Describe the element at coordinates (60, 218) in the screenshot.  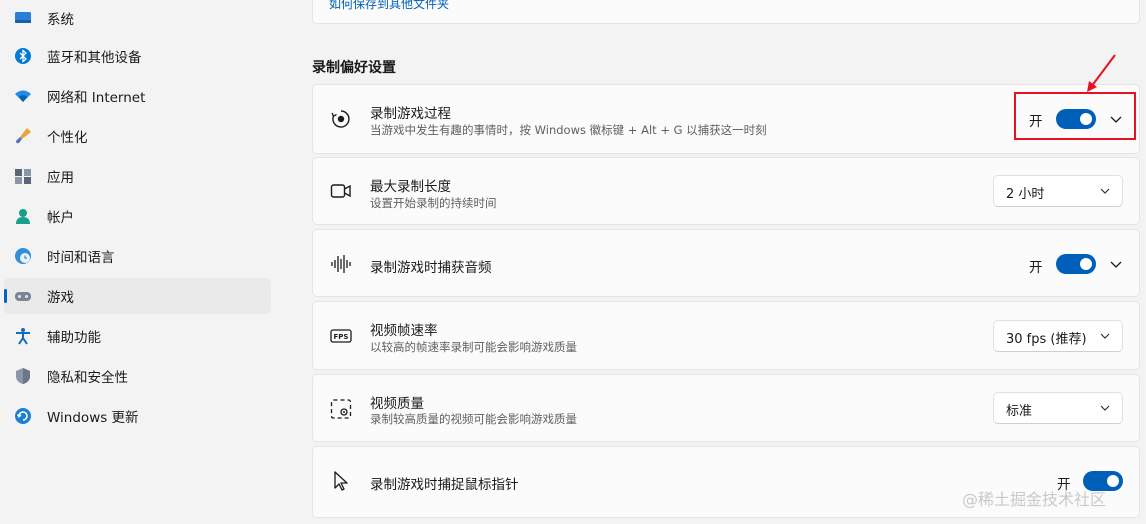
I see `sidebar-item-label: 帐户` at that location.